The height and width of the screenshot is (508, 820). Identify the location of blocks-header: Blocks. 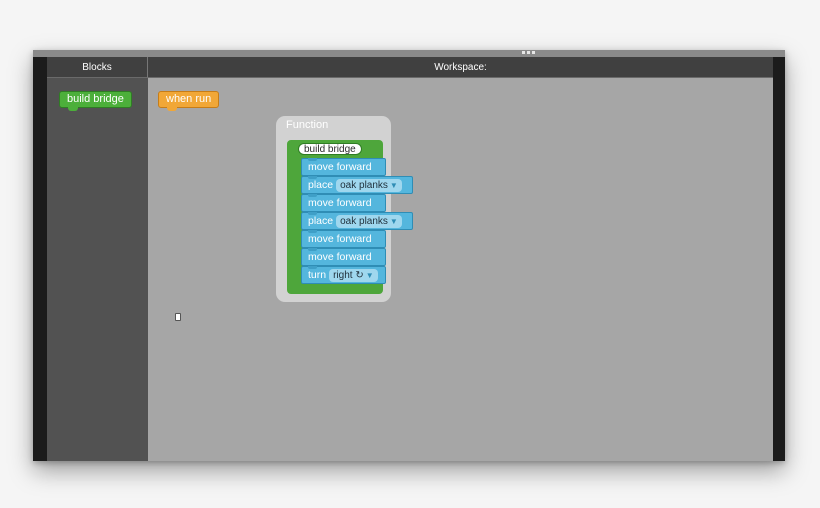
(97, 67).